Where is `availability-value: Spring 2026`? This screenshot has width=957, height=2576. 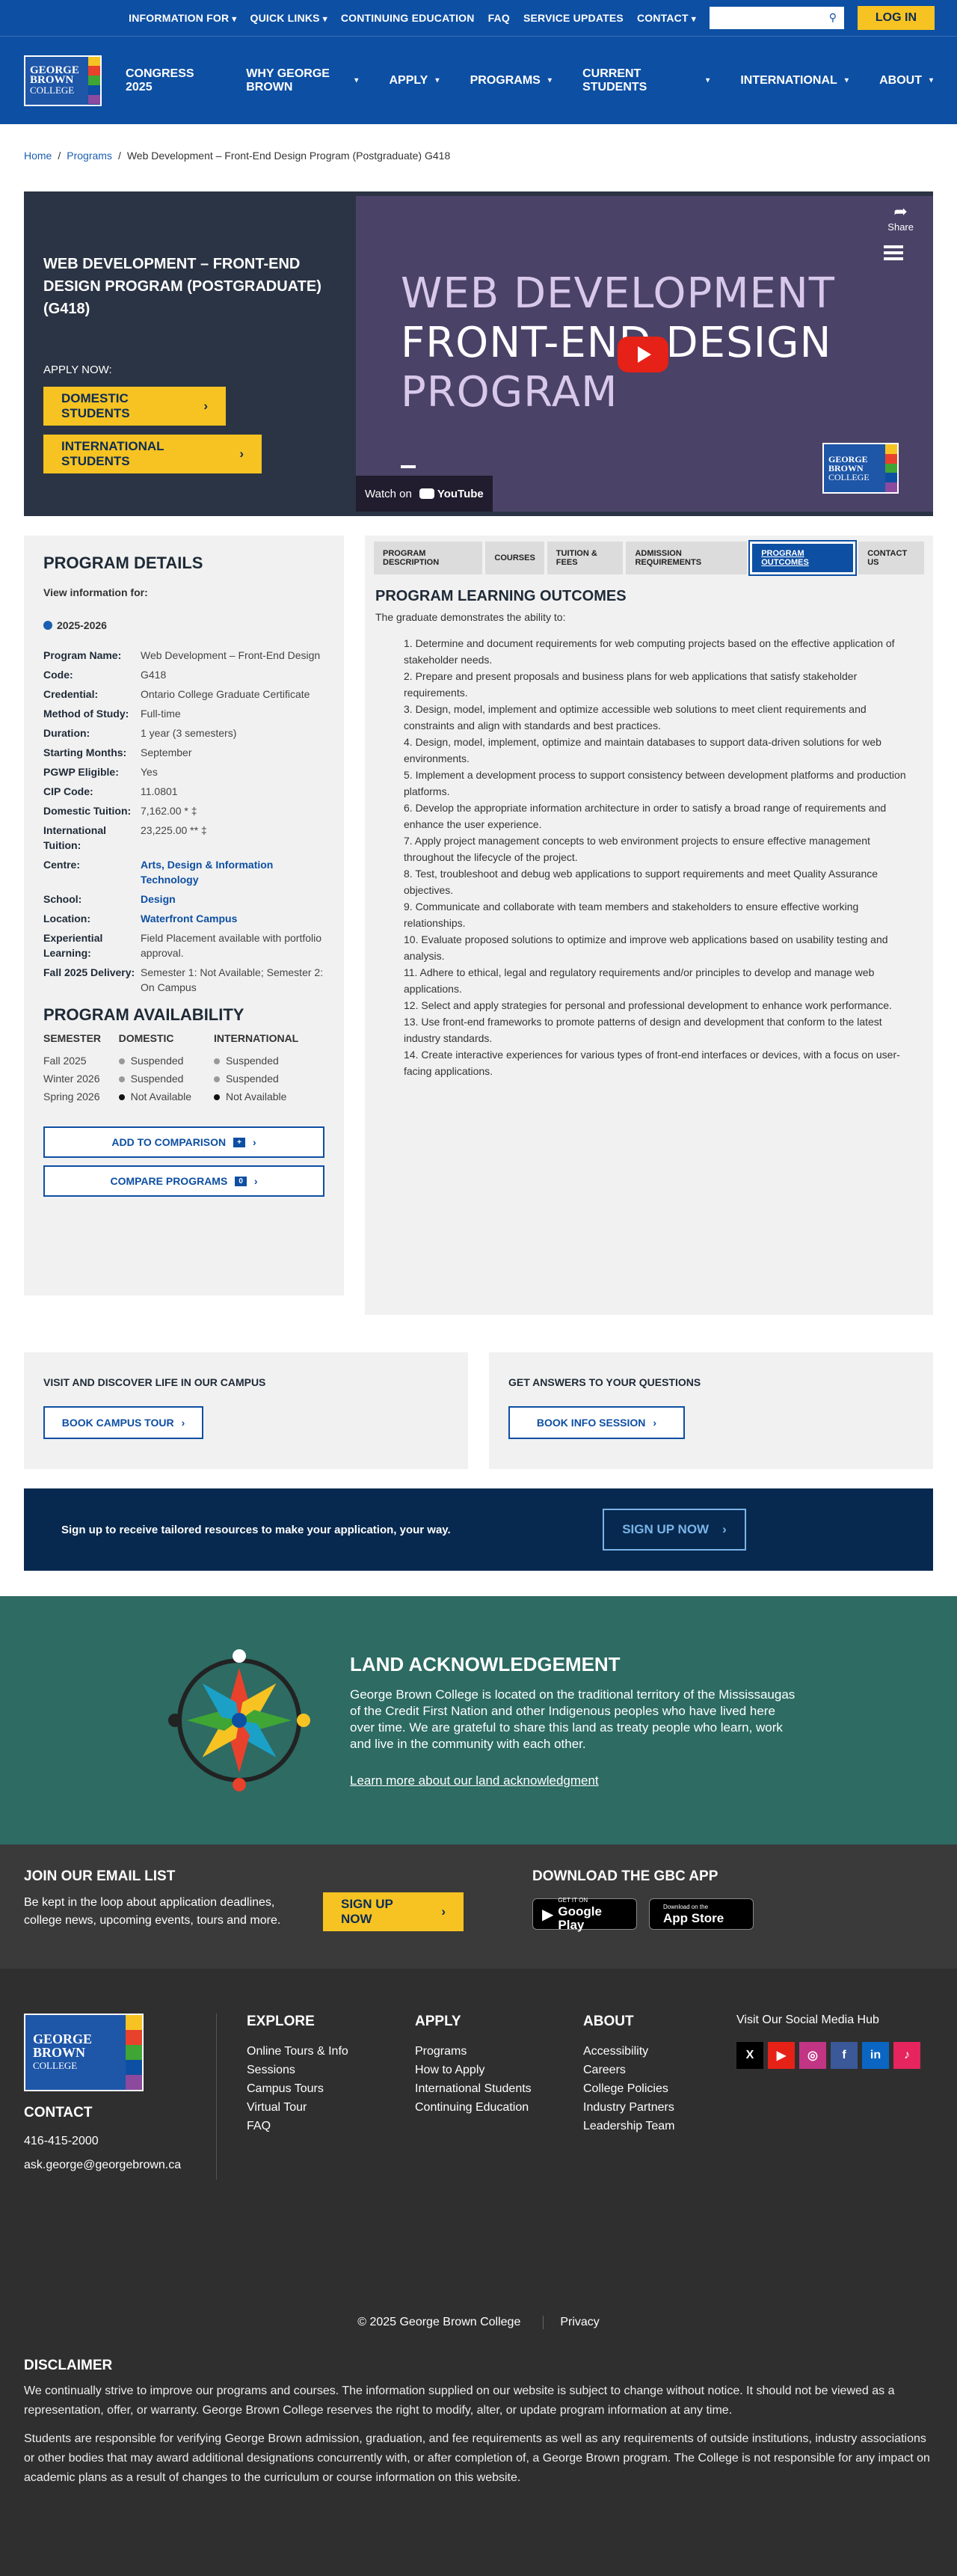
availability-value: Spring 2026 is located at coordinates (71, 1097).